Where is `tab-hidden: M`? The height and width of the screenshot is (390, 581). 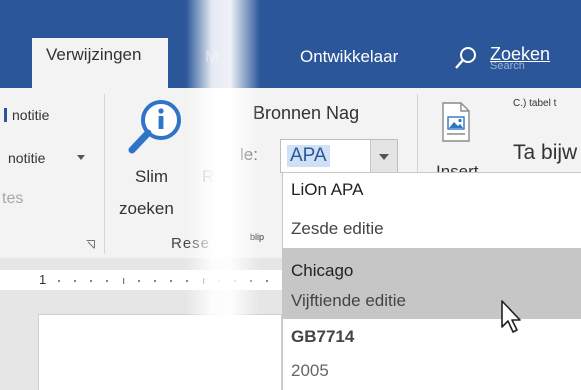 tab-hidden: M is located at coordinates (212, 57).